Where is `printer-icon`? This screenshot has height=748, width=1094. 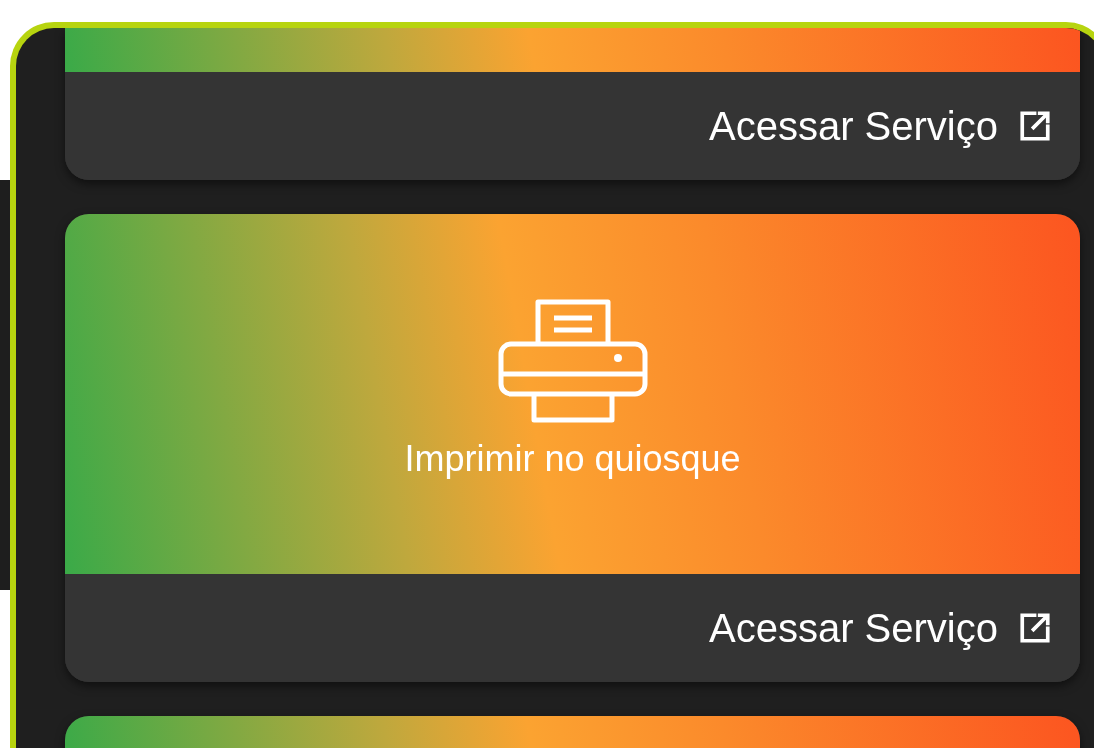
printer-icon is located at coordinates (572, 361).